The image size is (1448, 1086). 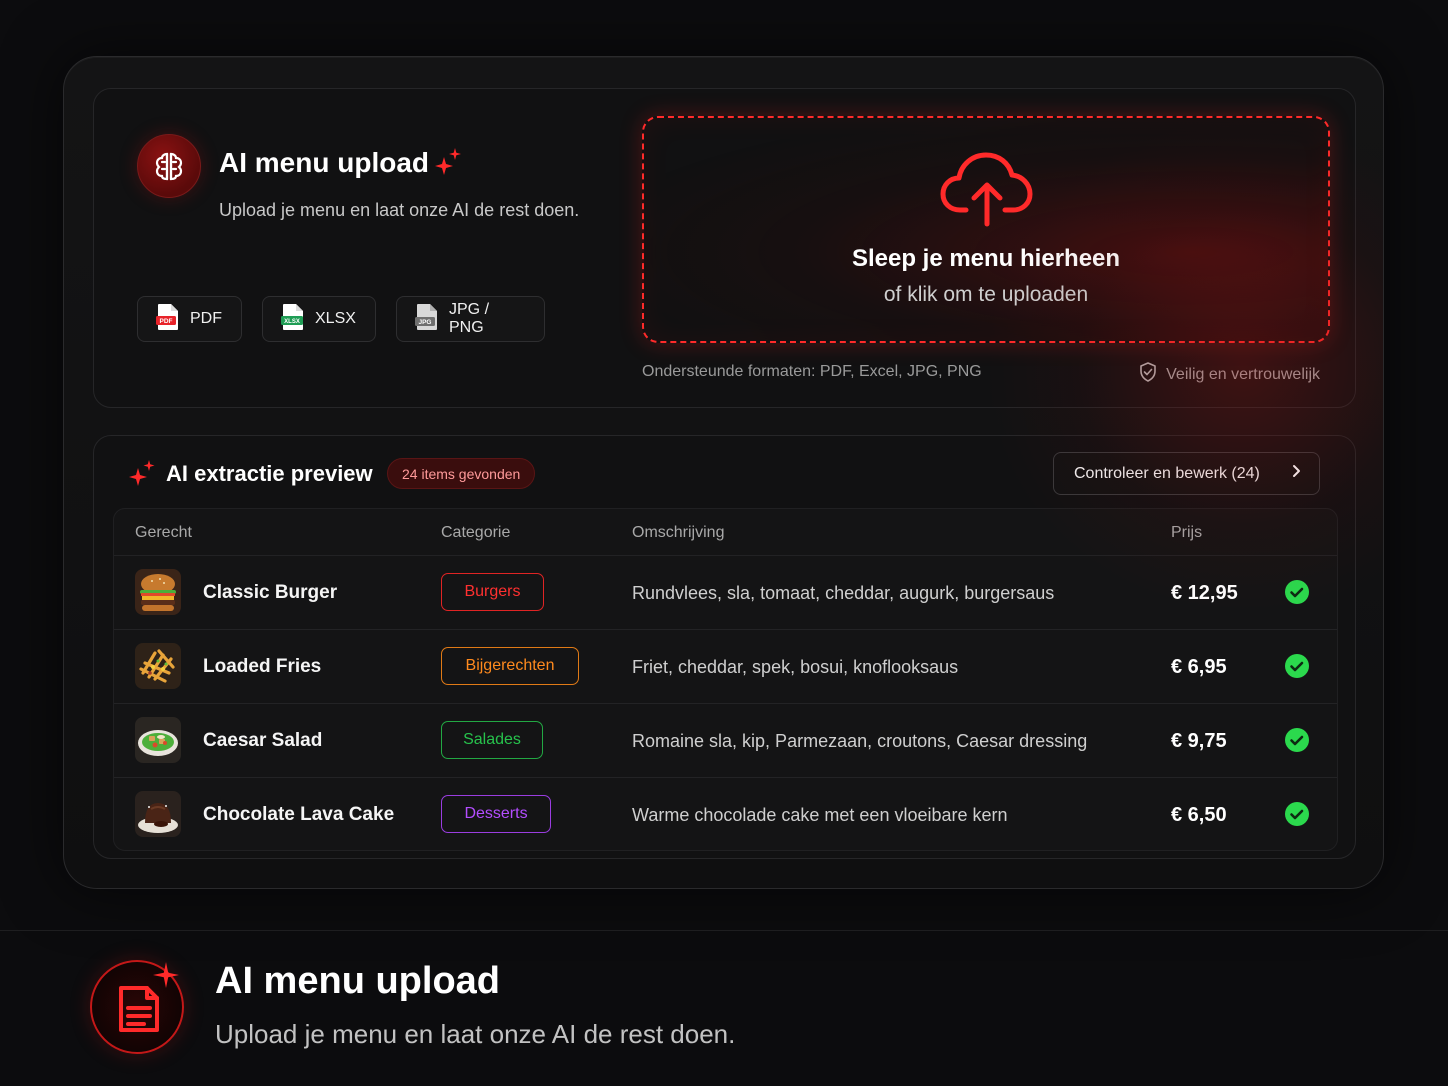 I want to click on table-header: Gerecht Categorie Omschrijving Prijs, so click(x=725, y=532).